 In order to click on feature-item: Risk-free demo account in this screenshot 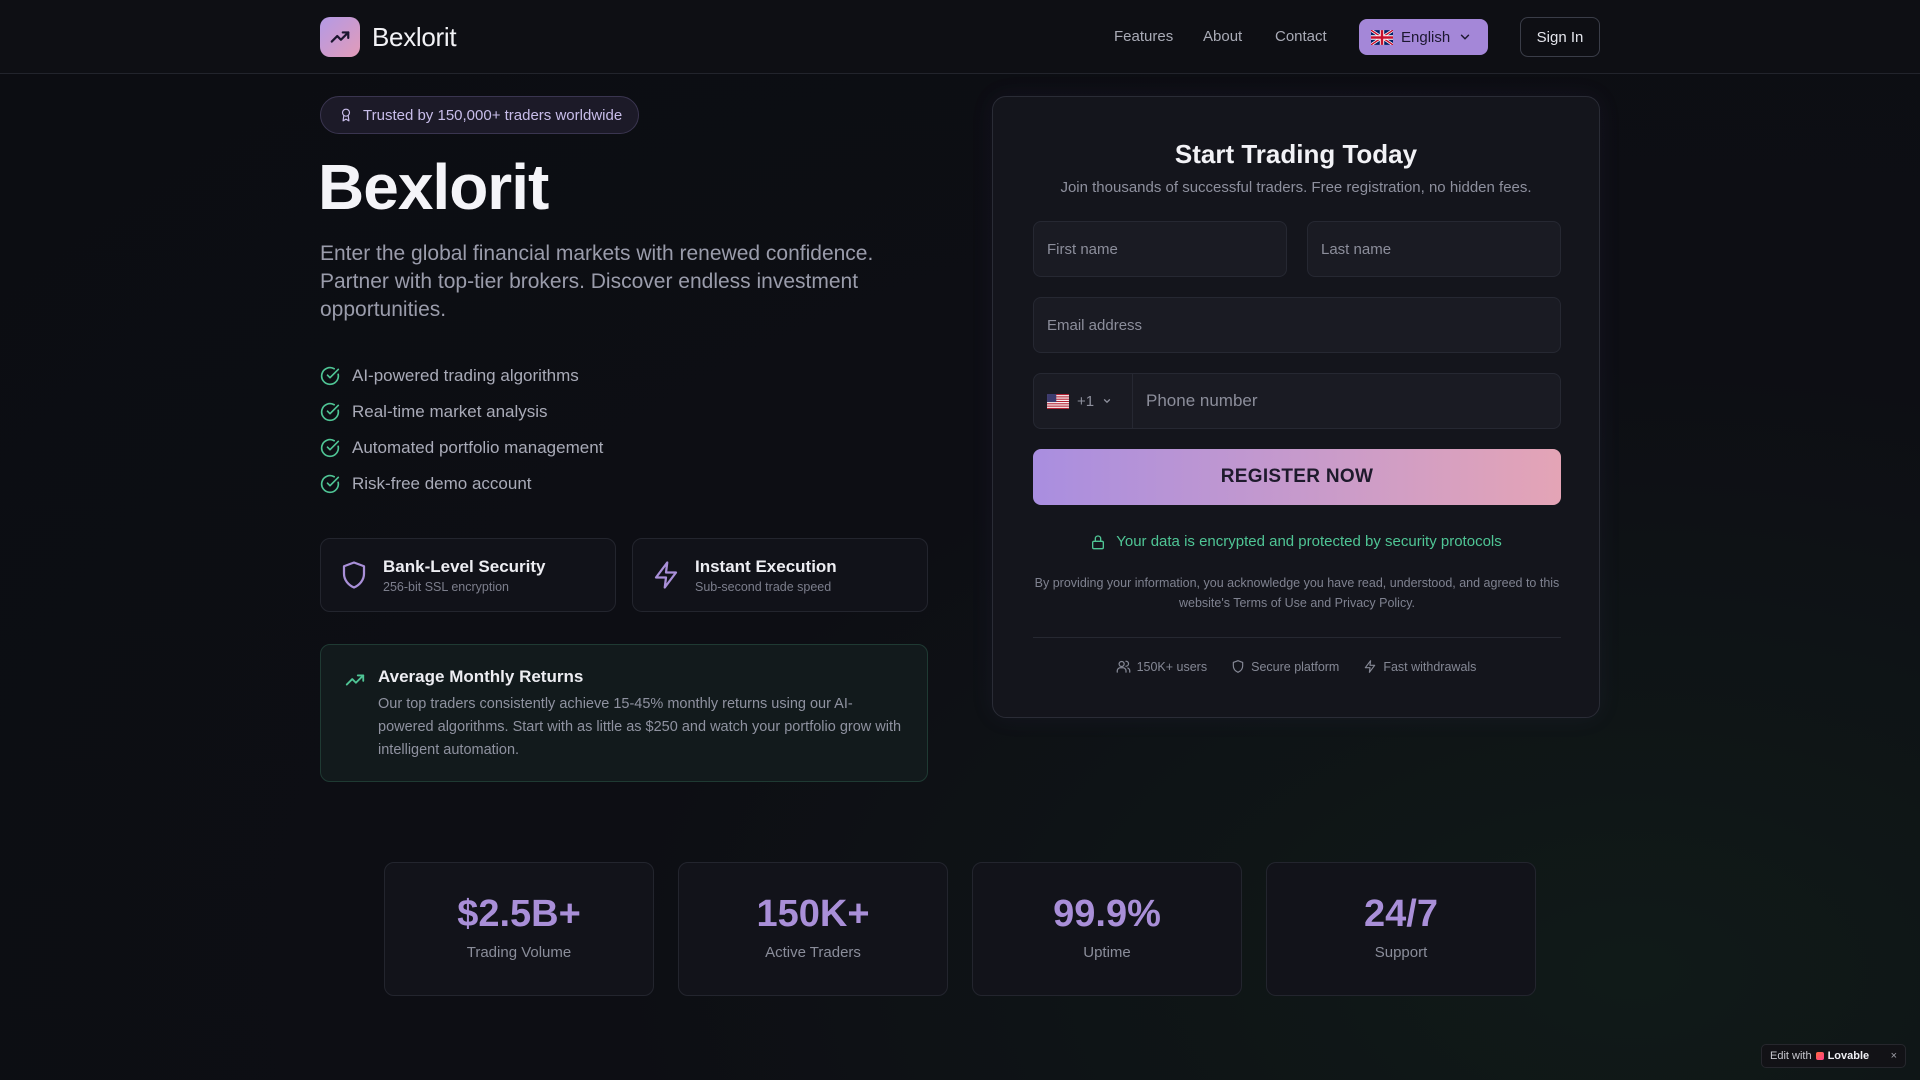, I will do `click(461, 484)`.